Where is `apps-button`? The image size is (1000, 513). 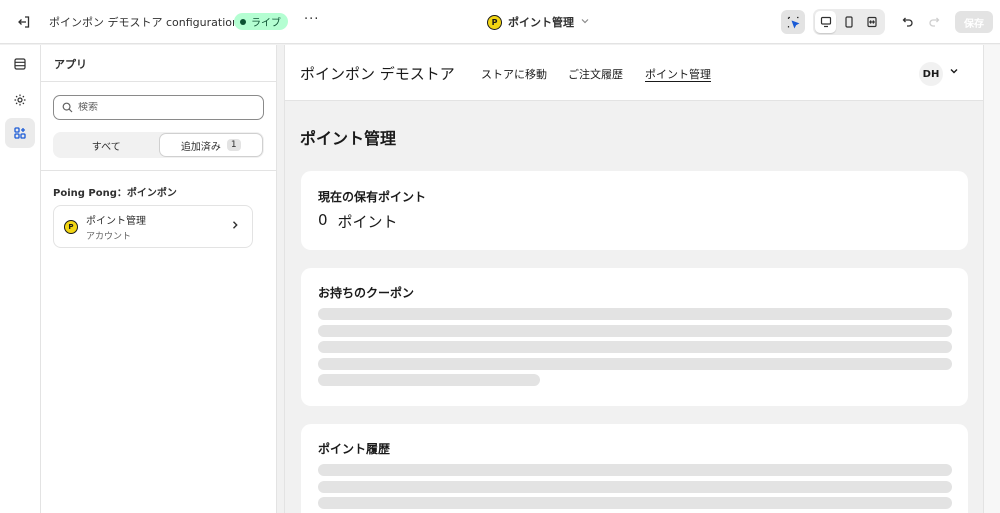 apps-button is located at coordinates (20, 133).